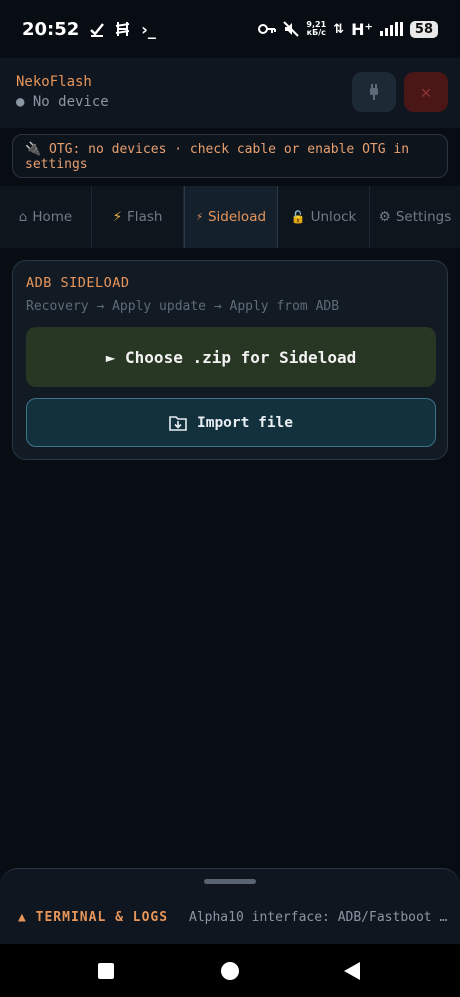  Describe the element at coordinates (391, 29) in the screenshot. I see `signal-icon` at that location.